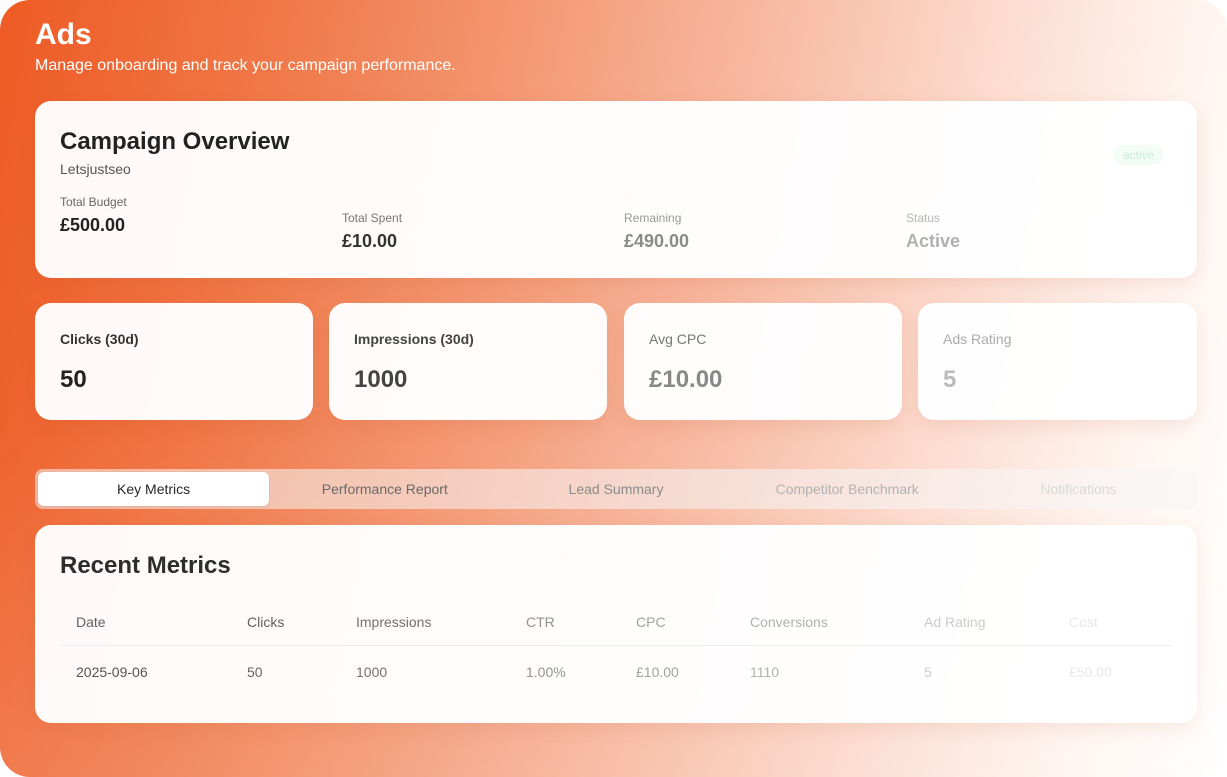 This screenshot has height=777, width=1227. I want to click on stat-value: £500.00, so click(93, 225).